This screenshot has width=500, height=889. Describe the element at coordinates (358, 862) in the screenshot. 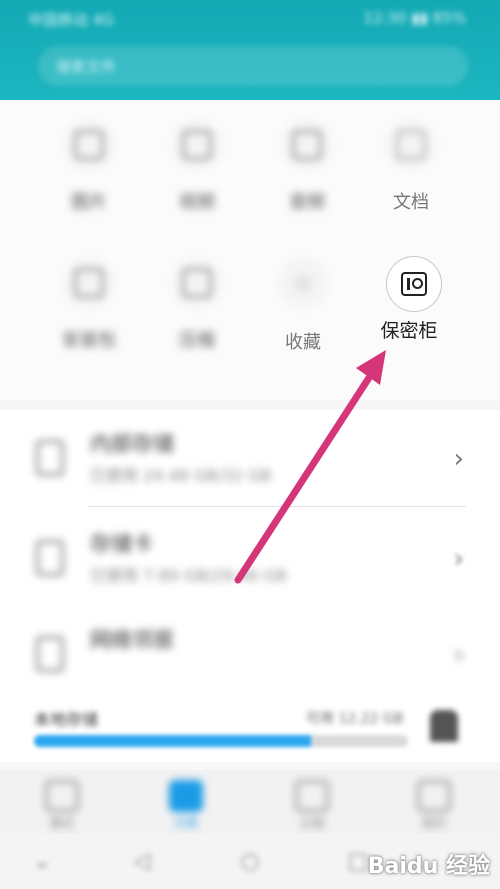

I see `recents-icon: □` at that location.